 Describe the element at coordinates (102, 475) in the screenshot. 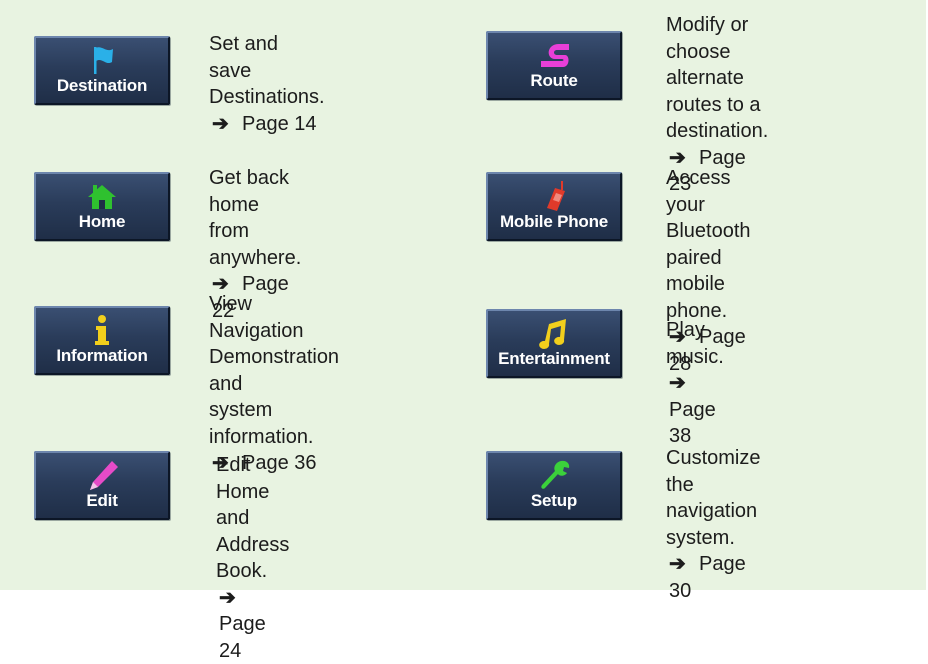

I see `pencil-icon` at that location.